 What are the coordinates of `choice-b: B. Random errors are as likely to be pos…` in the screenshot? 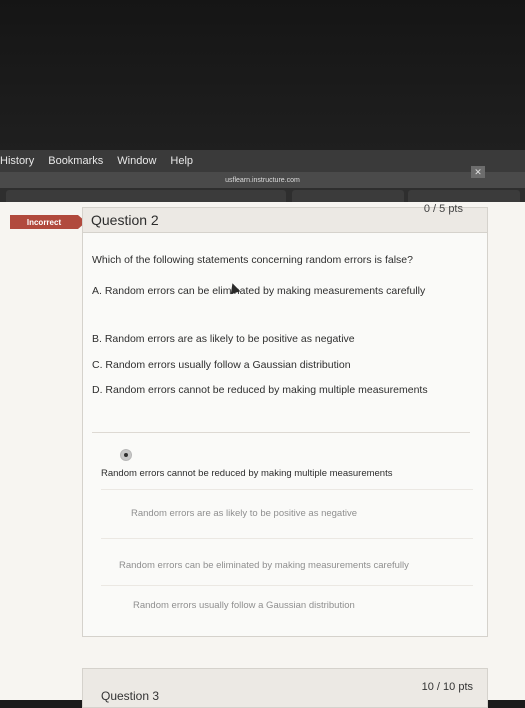 It's located at (223, 339).